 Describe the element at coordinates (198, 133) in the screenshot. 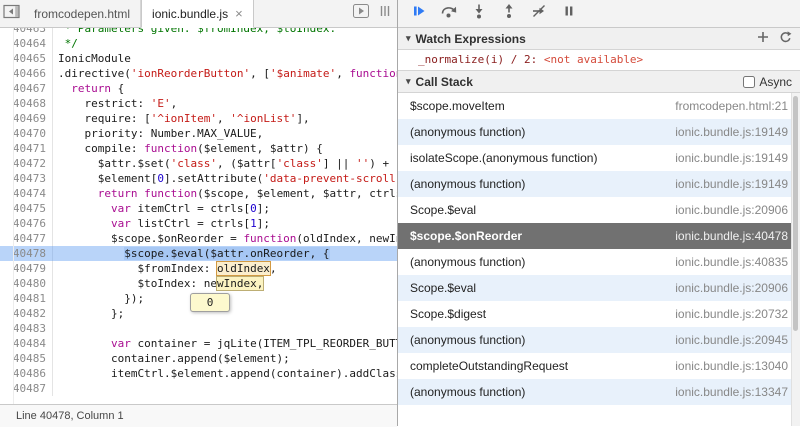

I see `code-line: 40470 priority: Number.MAX_VALUE,` at that location.